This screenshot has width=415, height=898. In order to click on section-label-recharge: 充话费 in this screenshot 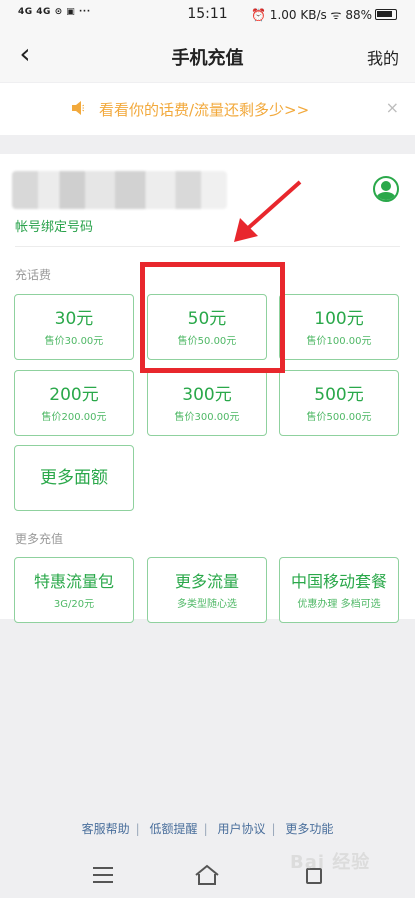, I will do `click(33, 275)`.